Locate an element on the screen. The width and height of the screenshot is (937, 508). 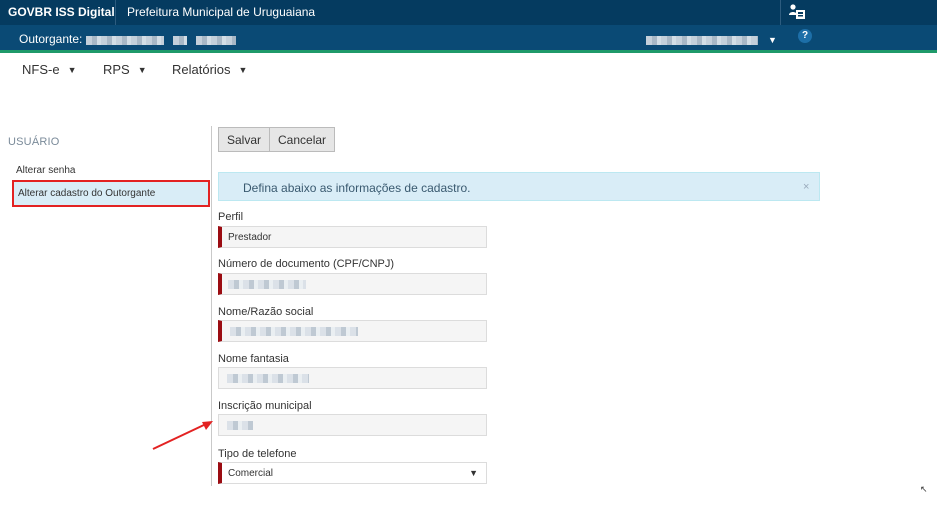
menu-item-rps: RPS ▼ is located at coordinates (125, 69).